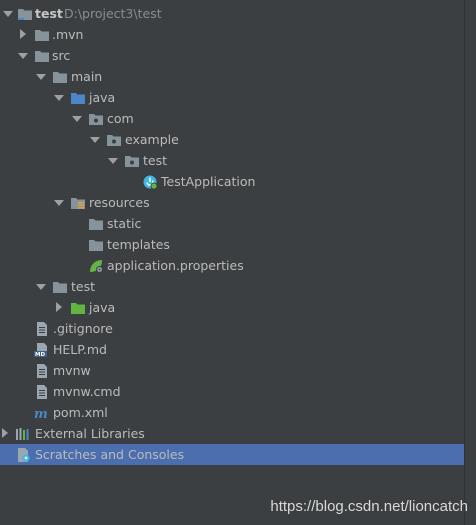 Image resolution: width=476 pixels, height=525 pixels. I want to click on file-mvnw-cmd: mvnw.cmd, so click(232, 391).